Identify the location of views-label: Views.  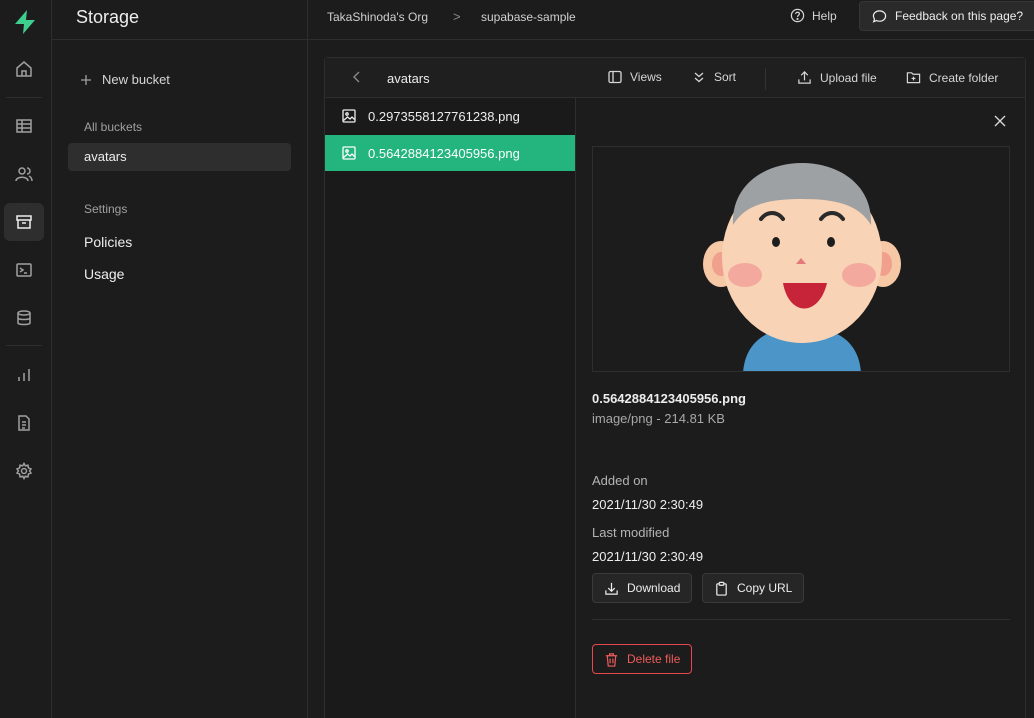
(646, 77).